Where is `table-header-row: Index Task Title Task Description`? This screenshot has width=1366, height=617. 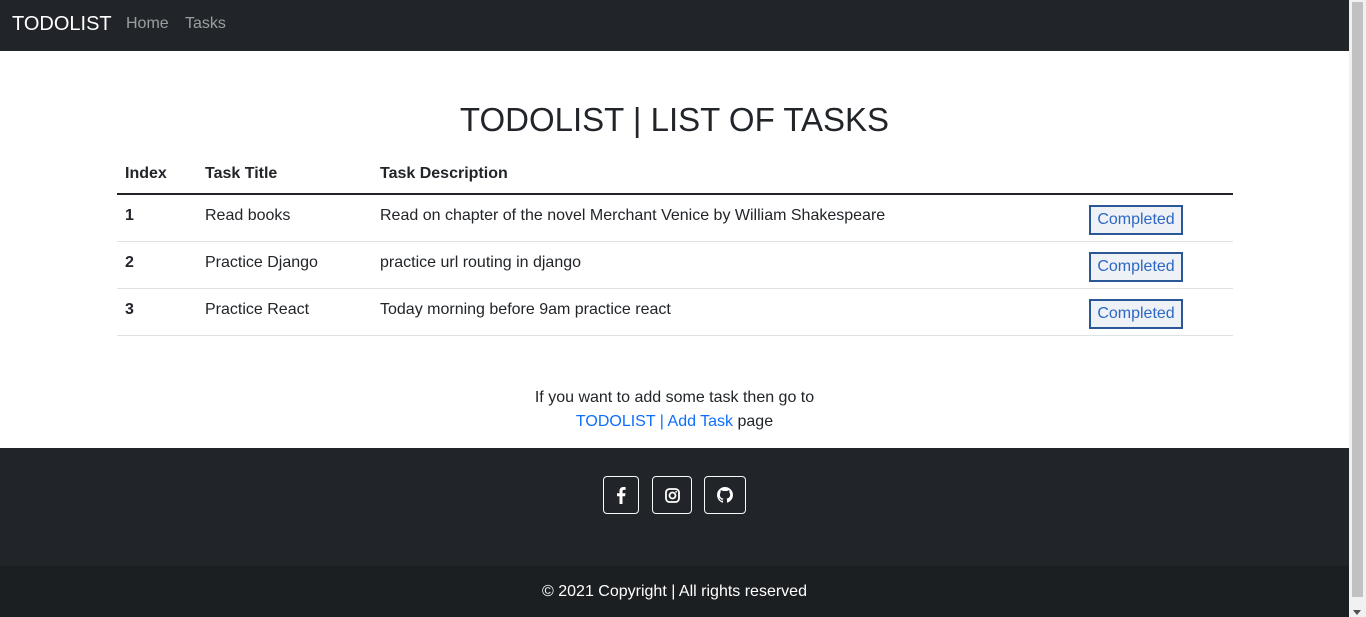
table-header-row: Index Task Title Task Description is located at coordinates (675, 175).